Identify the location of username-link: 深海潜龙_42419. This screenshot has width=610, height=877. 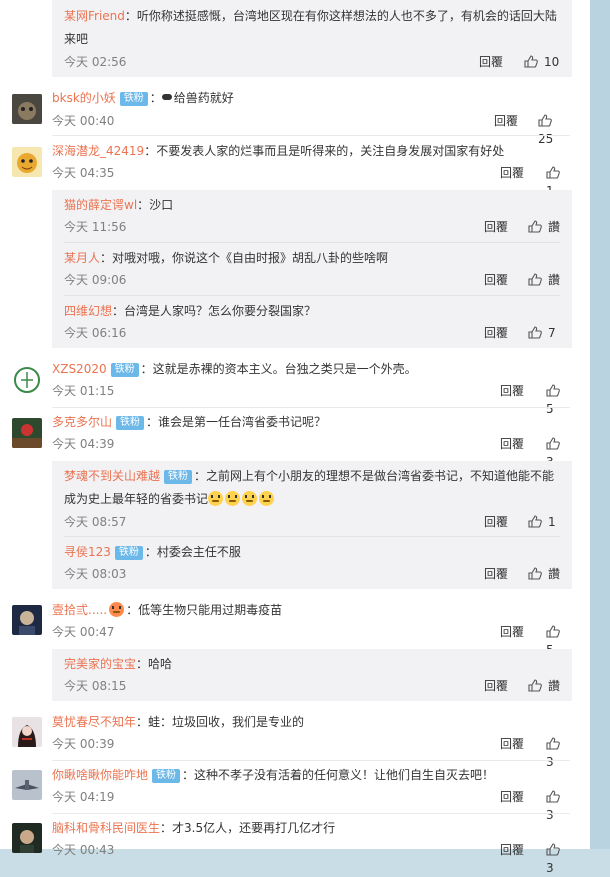
(98, 151).